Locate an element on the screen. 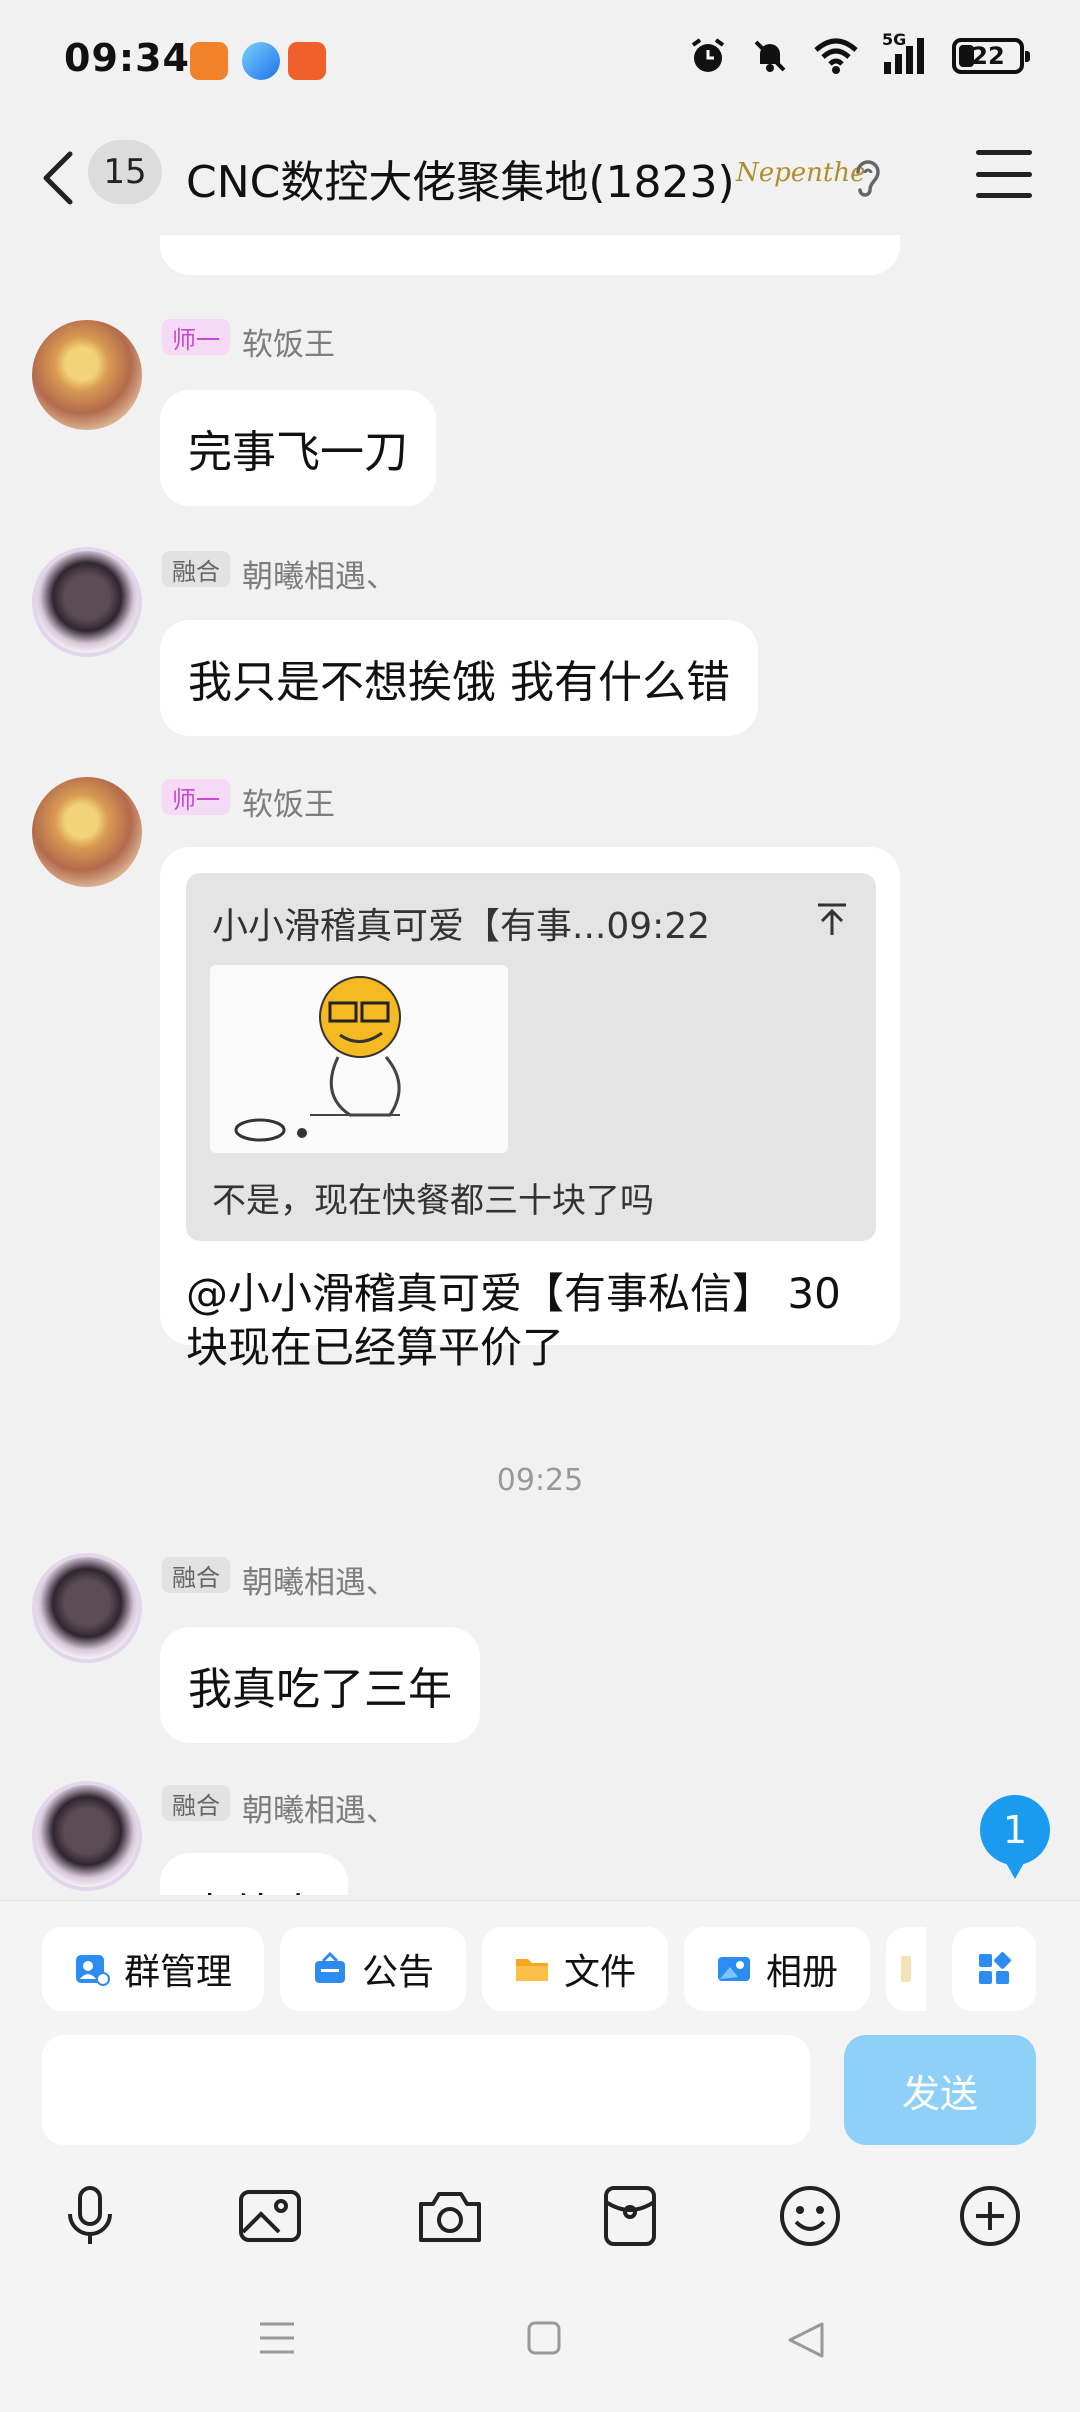 This screenshot has width=1080, height=2412. red-packet-button is located at coordinates (630, 2216).